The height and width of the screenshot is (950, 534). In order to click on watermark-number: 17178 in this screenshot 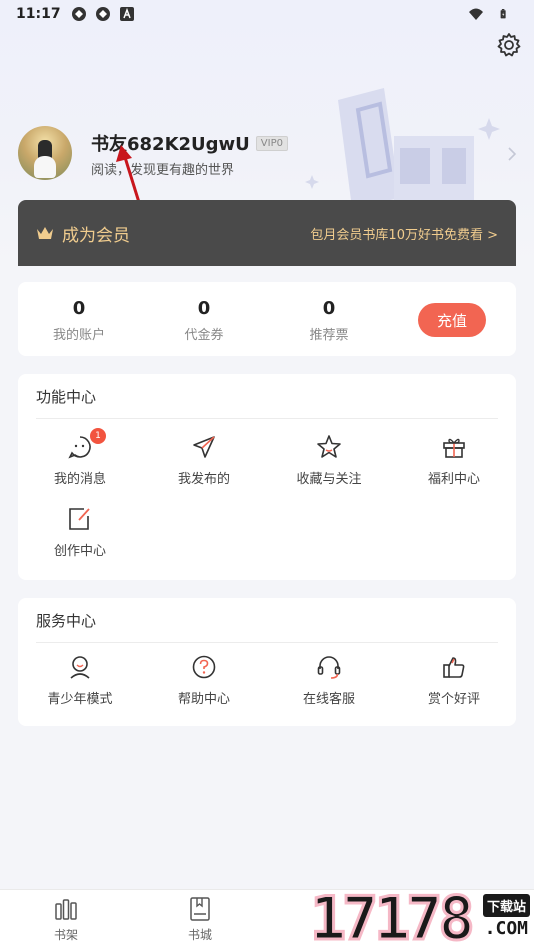, I will do `click(393, 916)`.